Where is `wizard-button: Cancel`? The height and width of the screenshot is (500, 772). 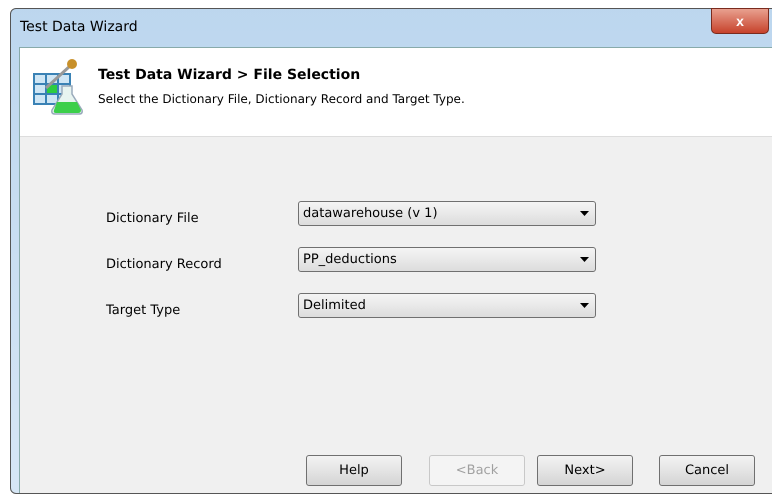
wizard-button: Cancel is located at coordinates (707, 470).